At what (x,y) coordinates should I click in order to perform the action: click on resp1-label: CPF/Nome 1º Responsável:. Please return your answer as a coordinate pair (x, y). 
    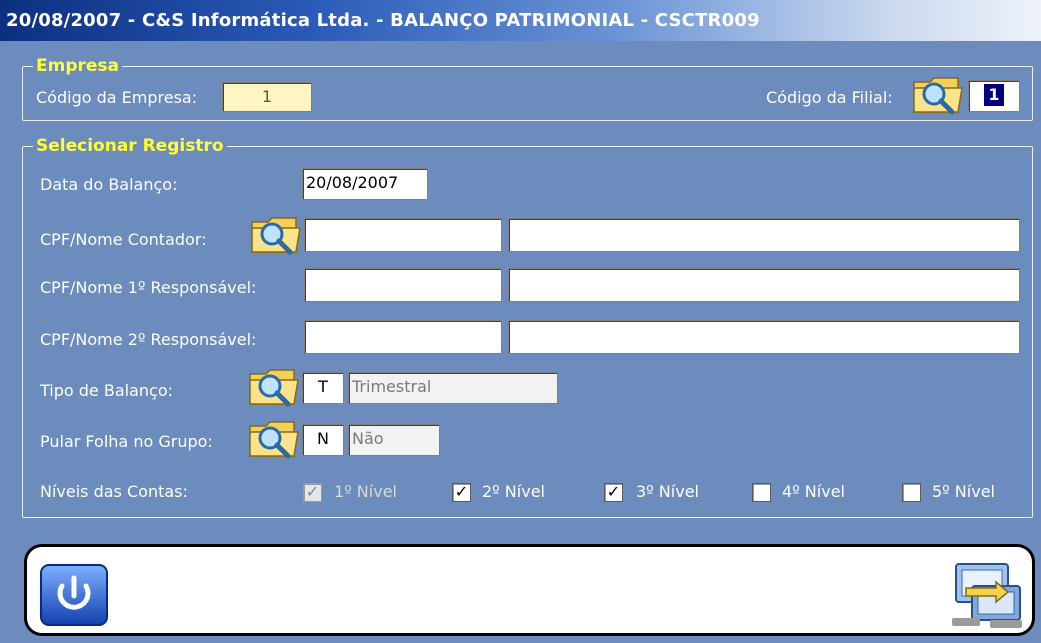
    Looking at the image, I should click on (148, 287).